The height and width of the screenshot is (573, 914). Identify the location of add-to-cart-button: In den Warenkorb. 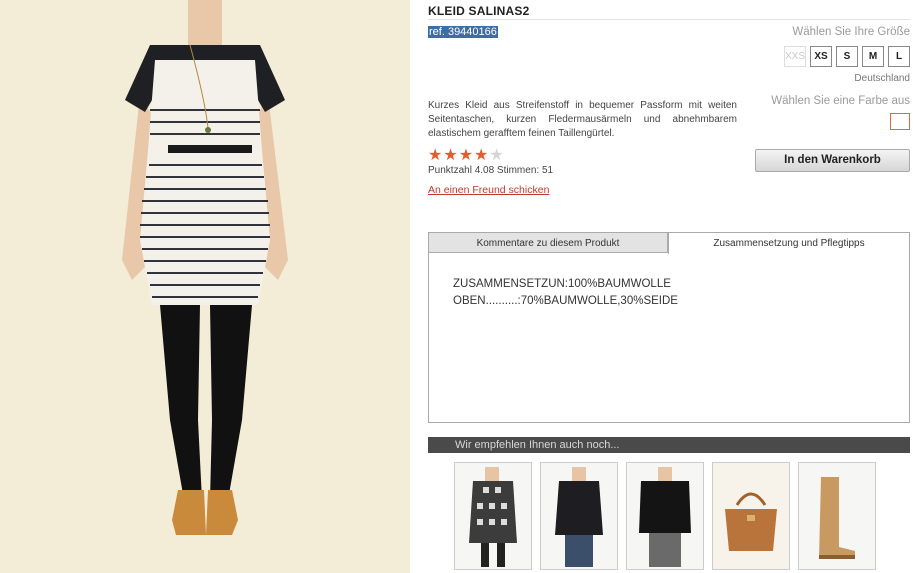
(832, 160).